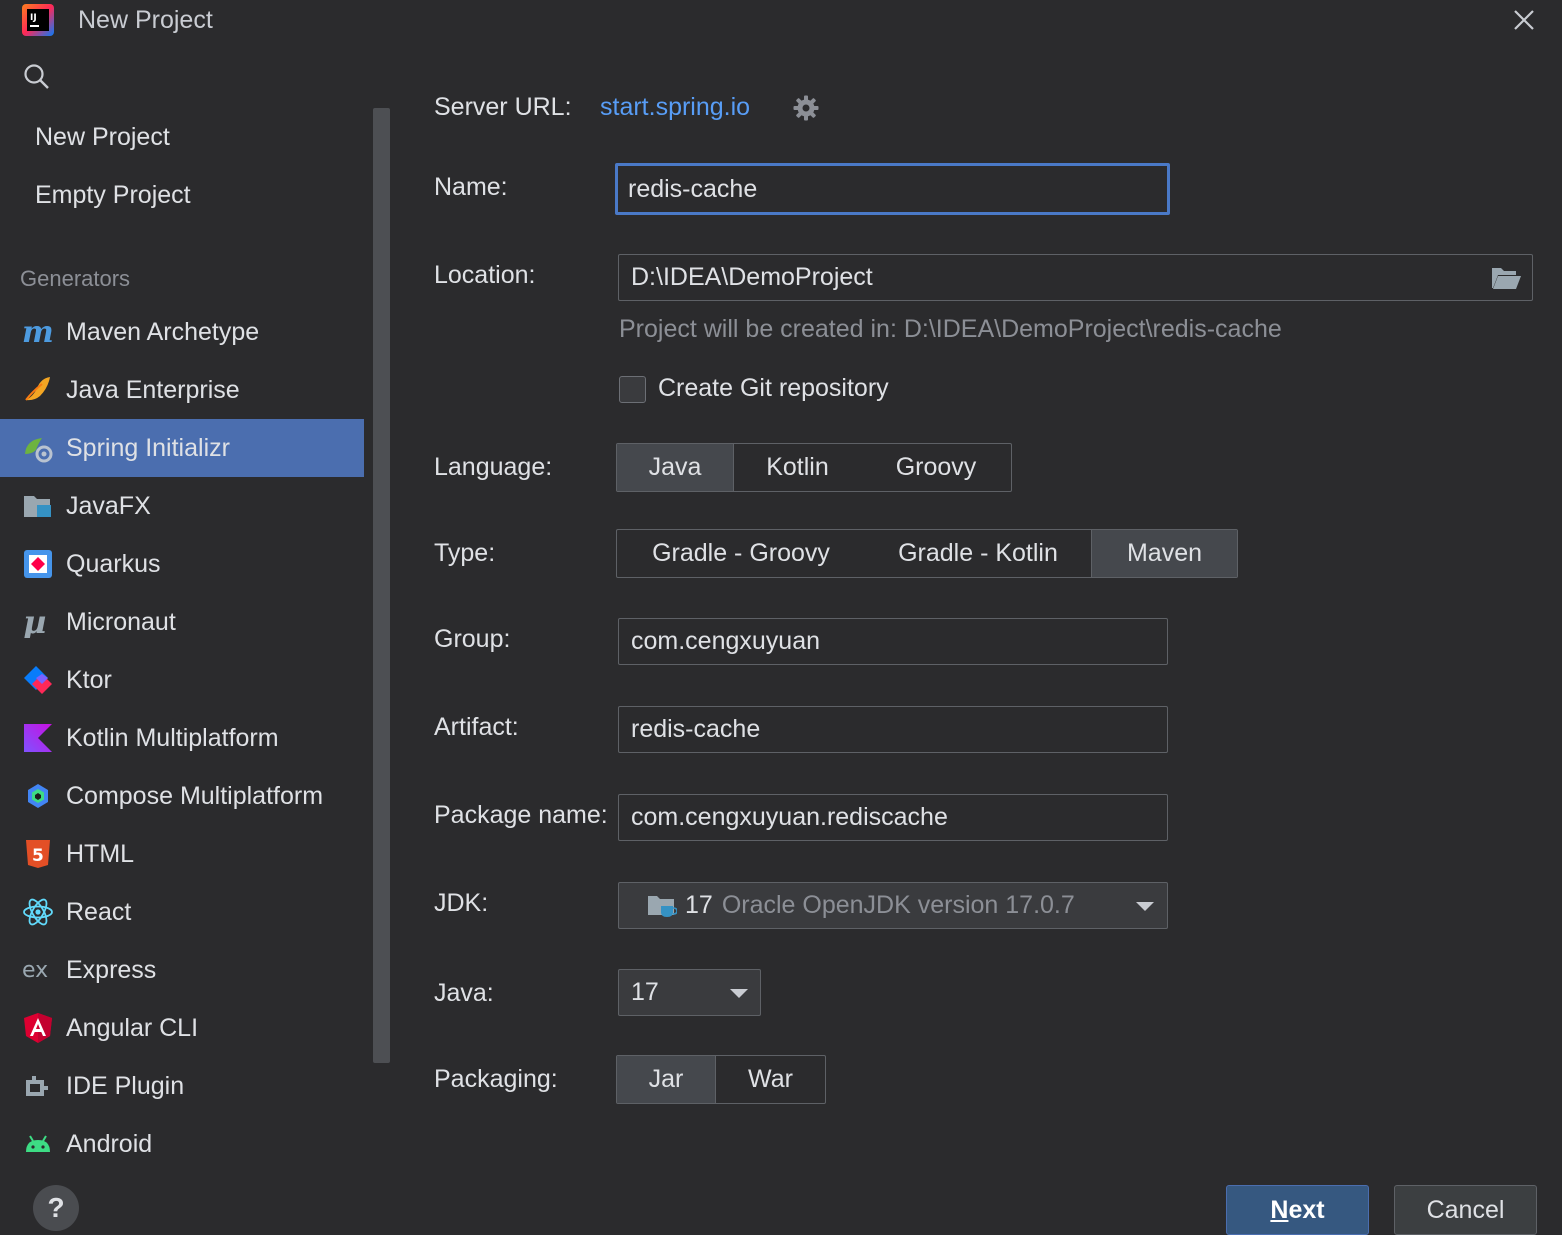  I want to click on generators-header: Generators, so click(75, 278).